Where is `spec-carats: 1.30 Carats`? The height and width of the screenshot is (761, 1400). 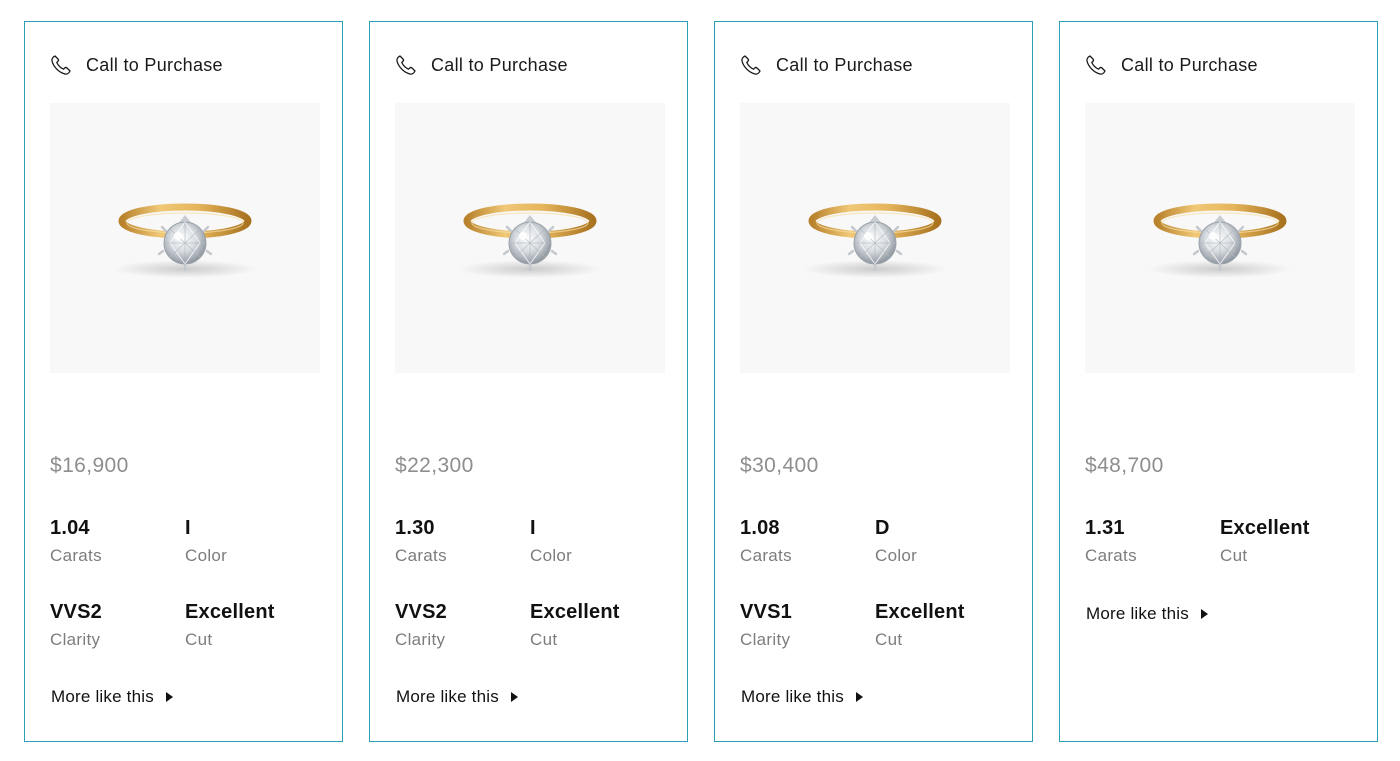 spec-carats: 1.30 Carats is located at coordinates (421, 541).